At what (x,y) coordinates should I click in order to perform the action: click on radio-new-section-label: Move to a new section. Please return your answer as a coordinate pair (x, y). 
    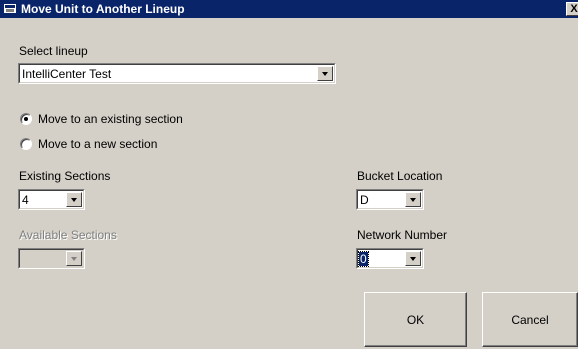
    Looking at the image, I should click on (97, 144).